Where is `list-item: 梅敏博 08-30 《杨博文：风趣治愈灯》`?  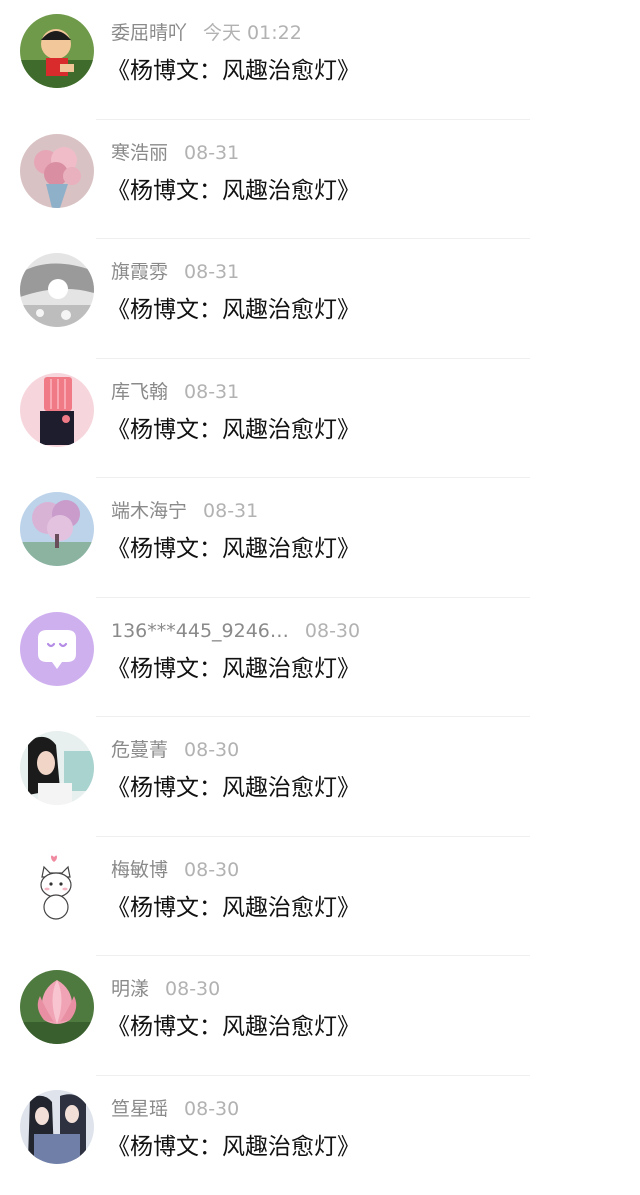 list-item: 梅敏博 08-30 《杨博文：风趣治愈灯》 is located at coordinates (320, 897).